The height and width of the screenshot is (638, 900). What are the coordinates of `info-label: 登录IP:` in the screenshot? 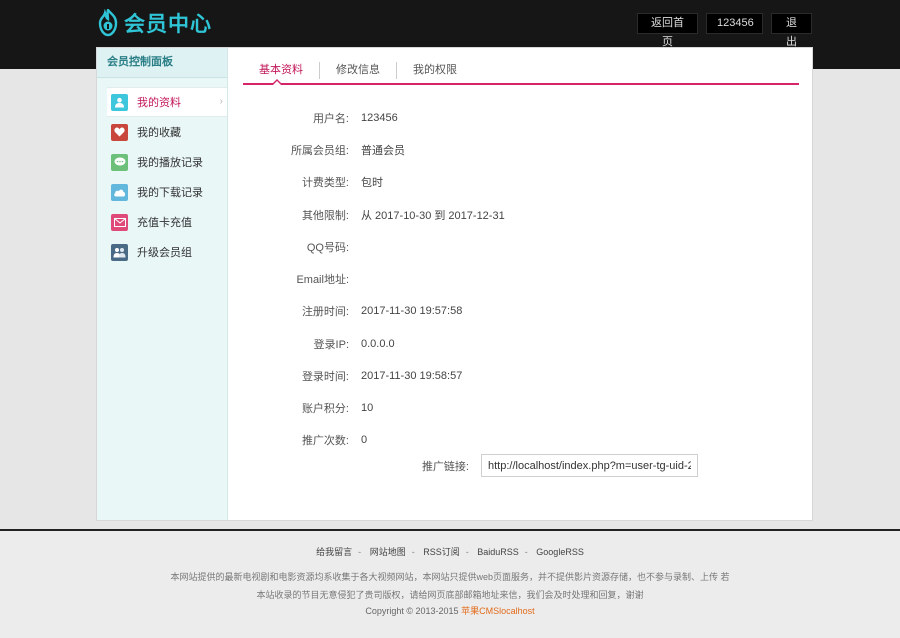 It's located at (331, 345).